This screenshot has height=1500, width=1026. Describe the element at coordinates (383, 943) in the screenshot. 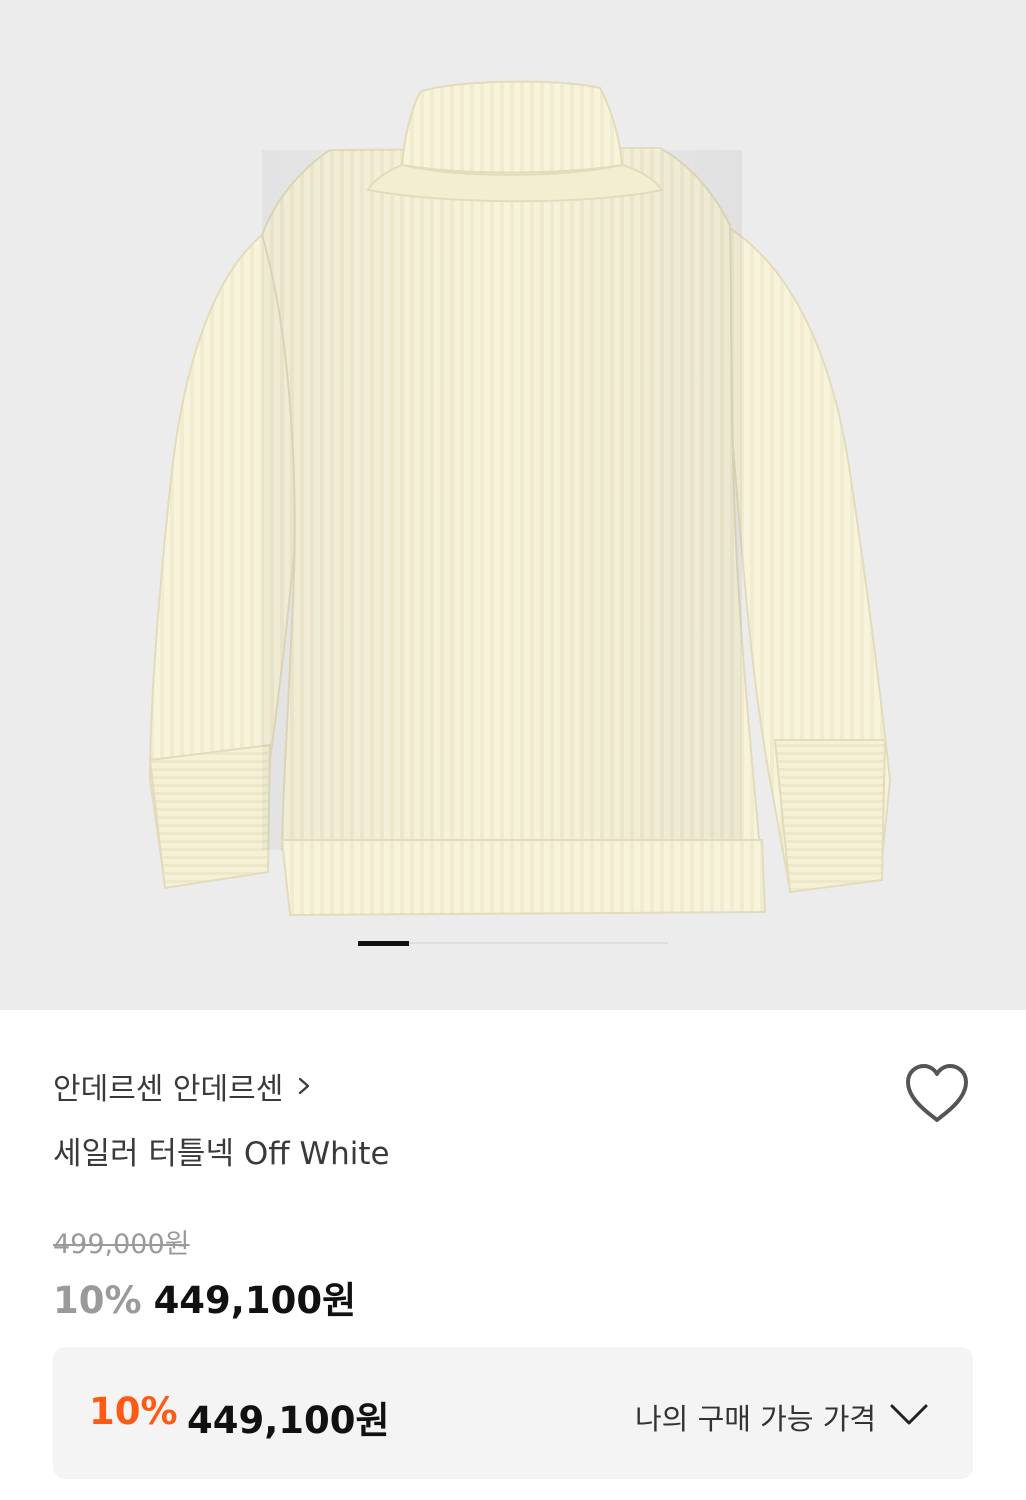

I see `gallery-indicator-active` at that location.